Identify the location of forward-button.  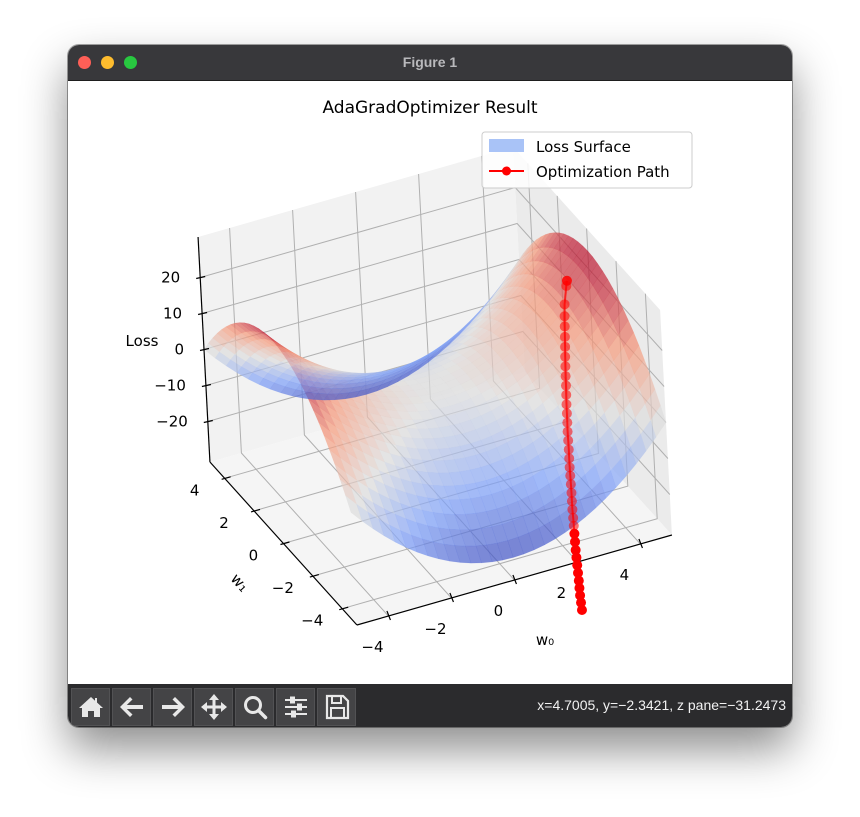
(172, 707).